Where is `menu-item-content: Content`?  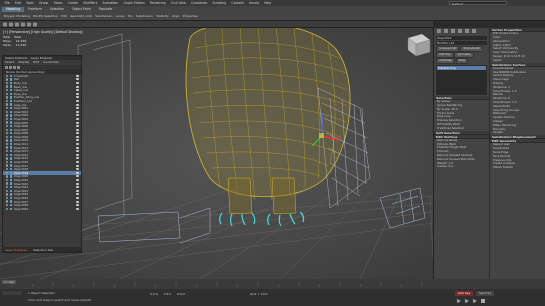
menu-item-content: Content is located at coordinates (238, 3).